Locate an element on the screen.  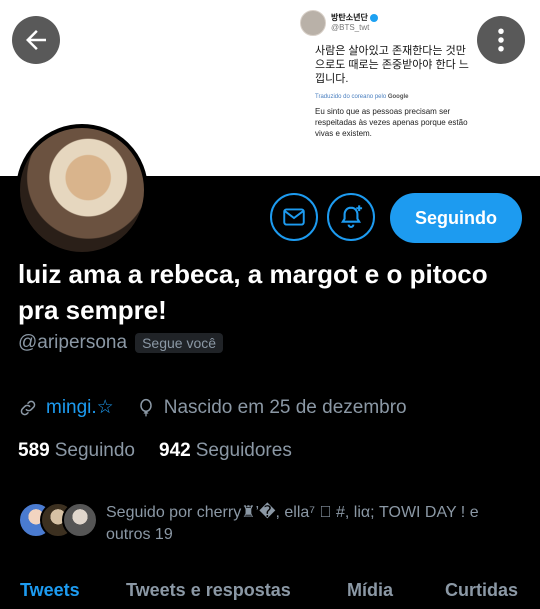
tab-tweets-and-replies: Tweets e respostas is located at coordinates (208, 590).